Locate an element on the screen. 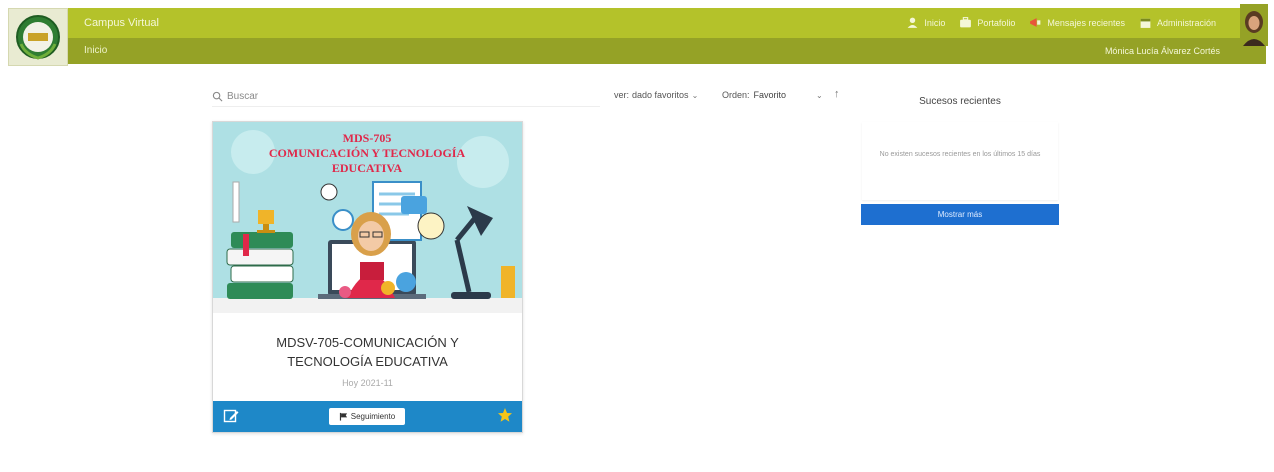  scope-filter-dropdown: ver: dado favoritos ⌄ is located at coordinates (656, 95).